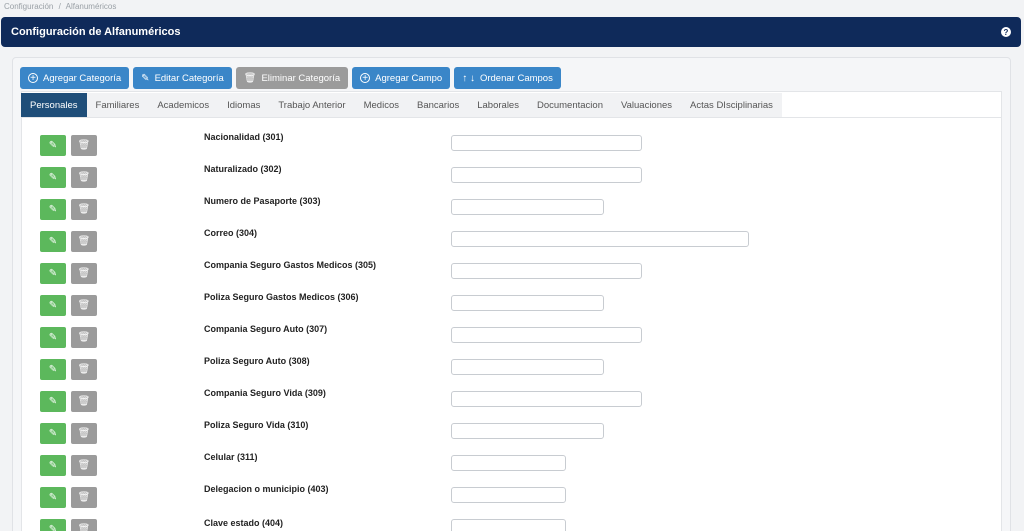 This screenshot has width=1024, height=531. I want to click on tab-idiomas: Idiomas, so click(243, 105).